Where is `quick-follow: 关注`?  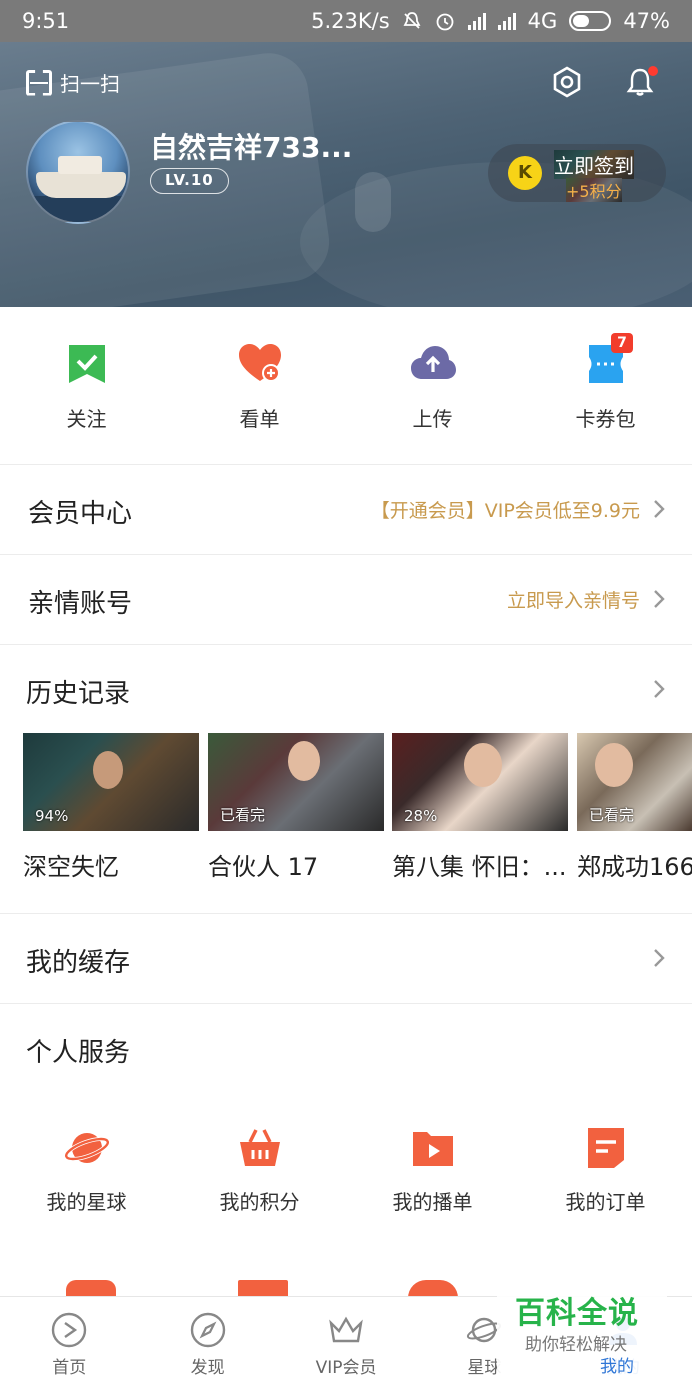 quick-follow: 关注 is located at coordinates (86, 386).